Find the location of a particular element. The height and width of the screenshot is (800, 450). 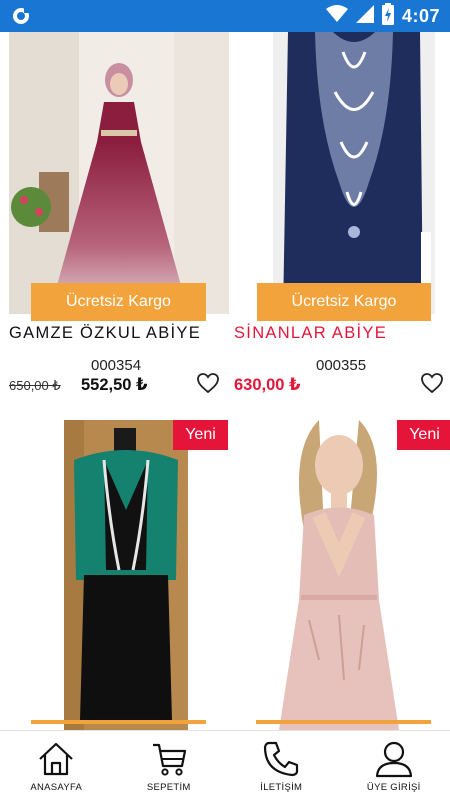

nav-contact: İLETİŞİM is located at coordinates (281, 765).